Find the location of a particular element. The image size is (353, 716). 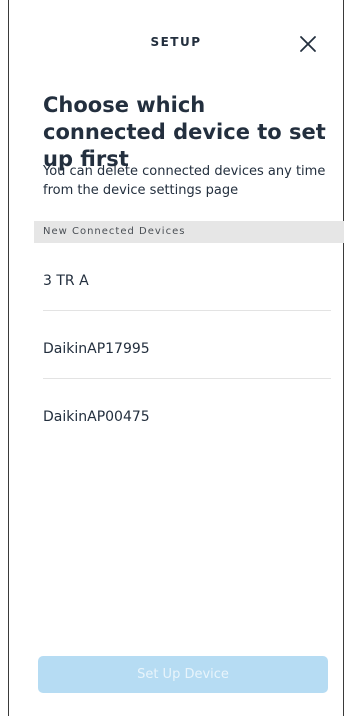

close-button is located at coordinates (308, 44).